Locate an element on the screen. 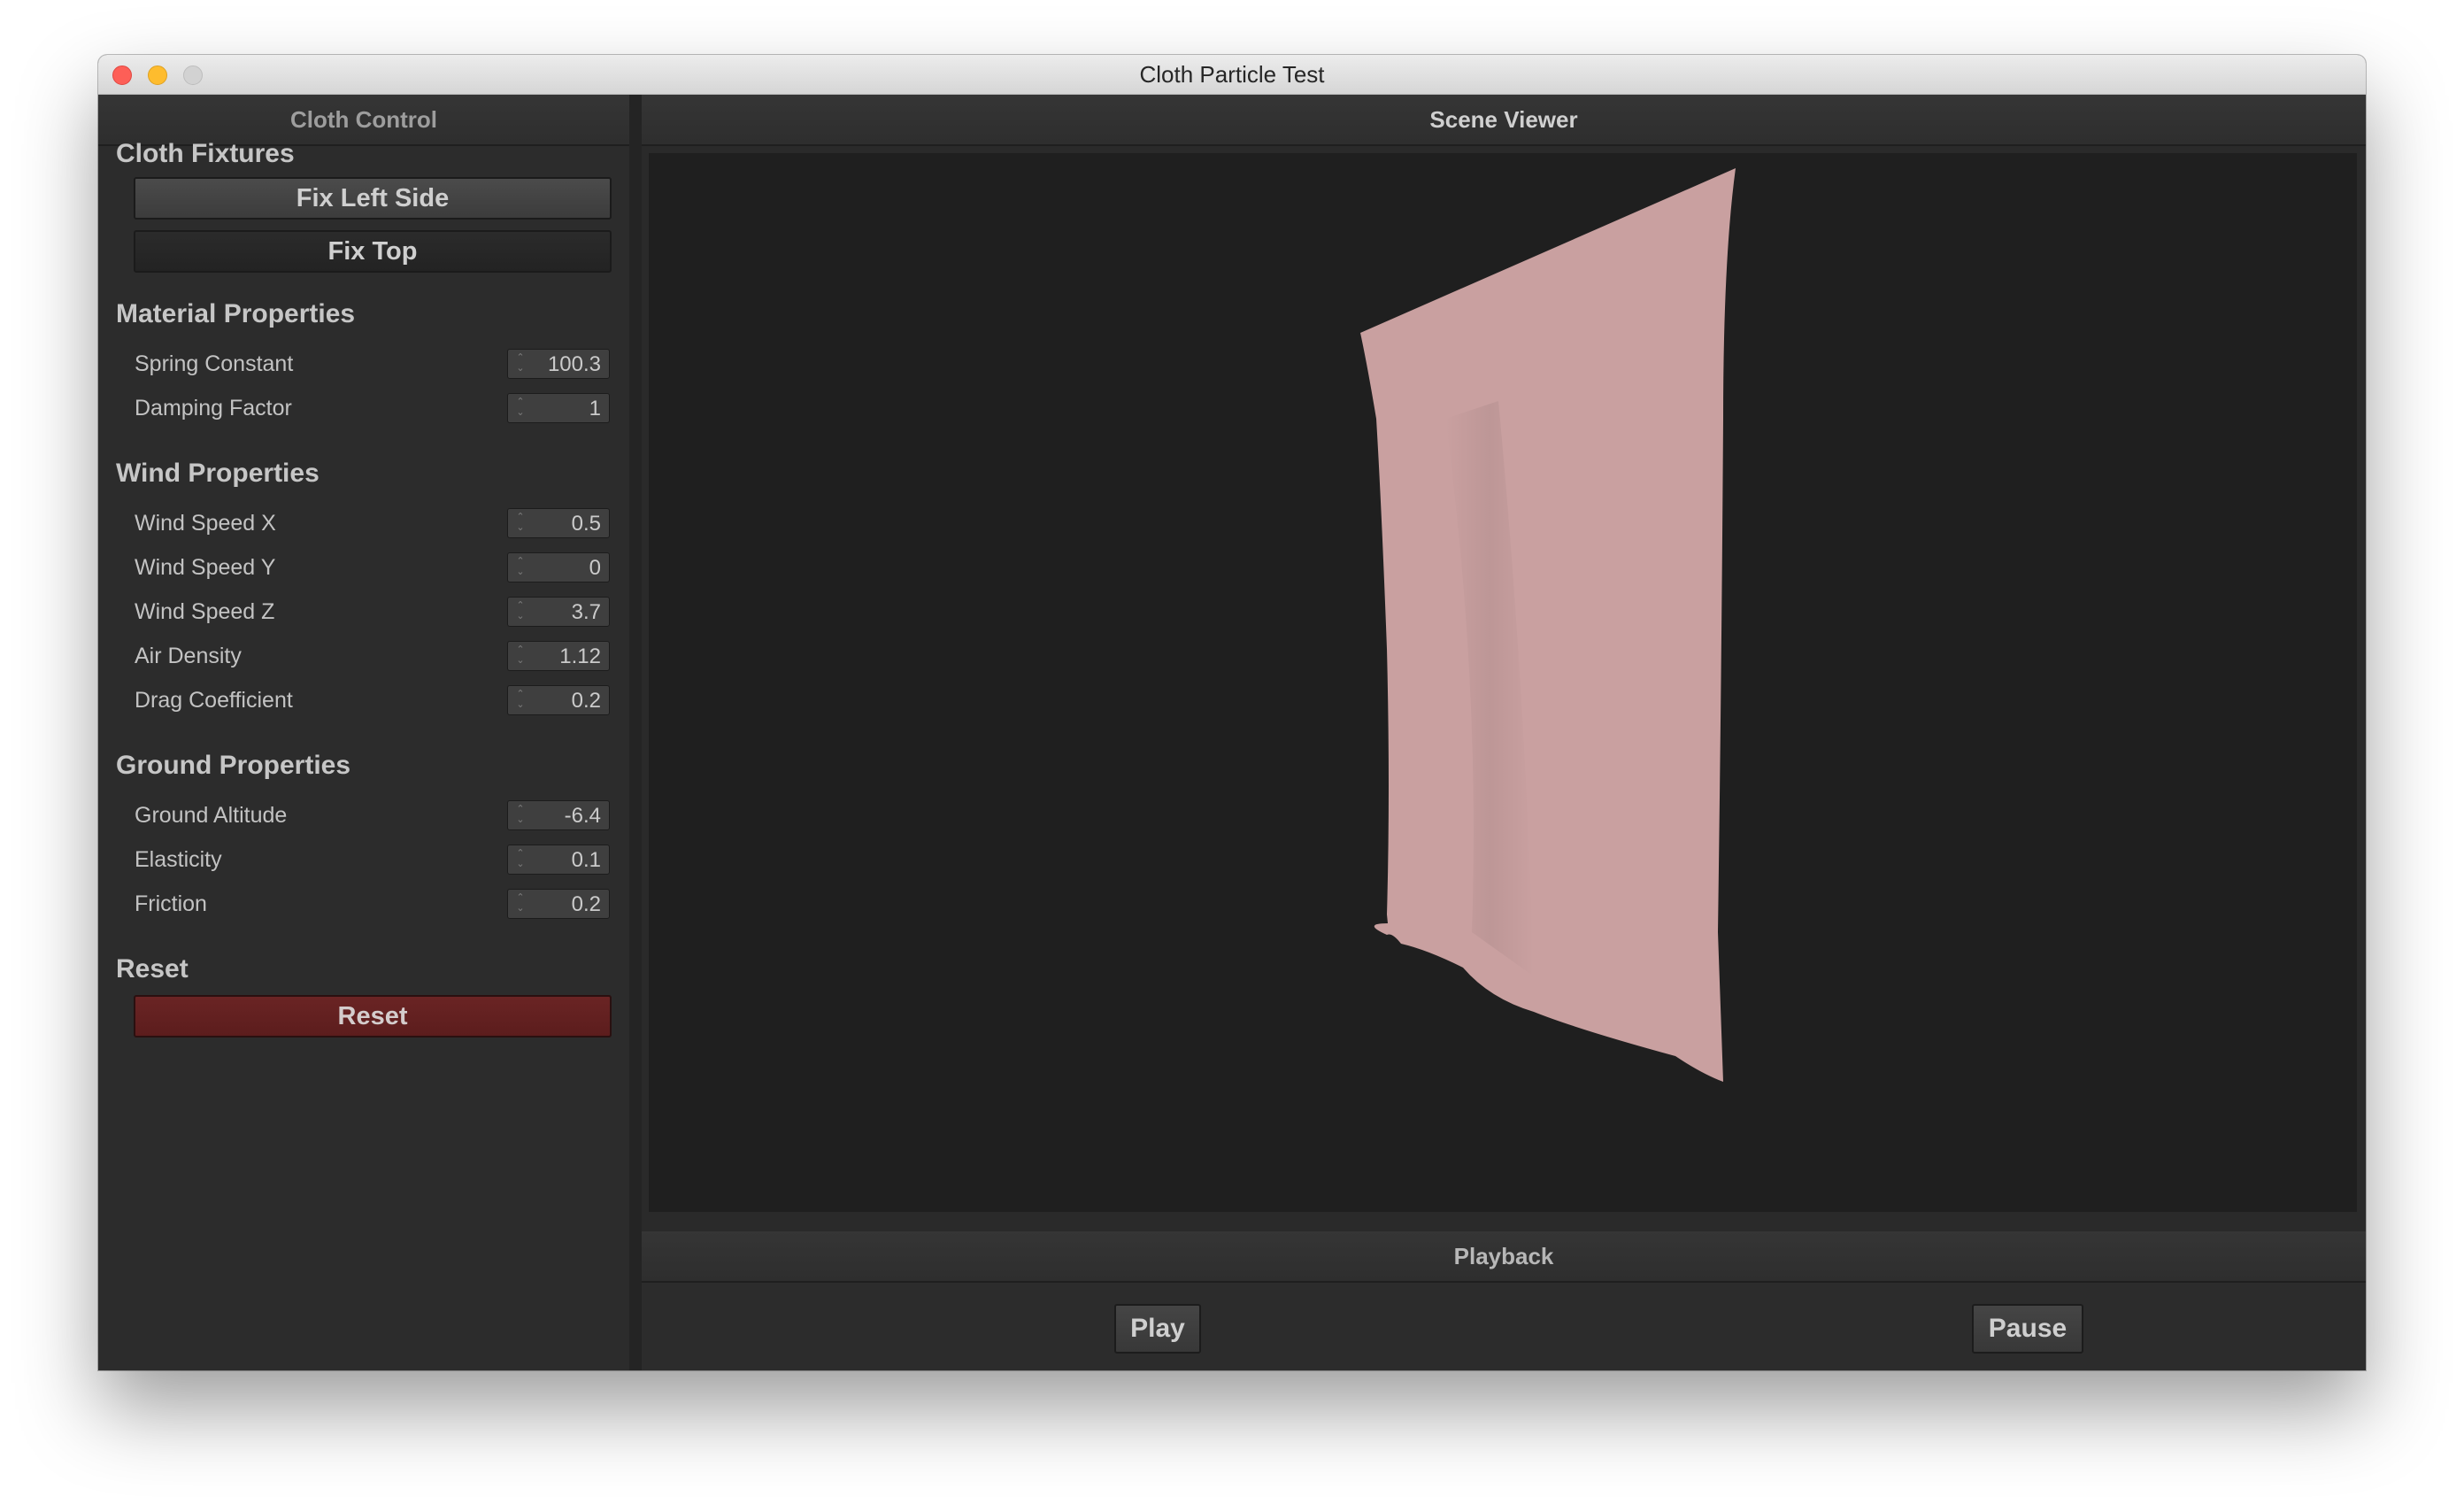 The height and width of the screenshot is (1512, 2464). material-properties-title: Material Properties is located at coordinates (236, 313).